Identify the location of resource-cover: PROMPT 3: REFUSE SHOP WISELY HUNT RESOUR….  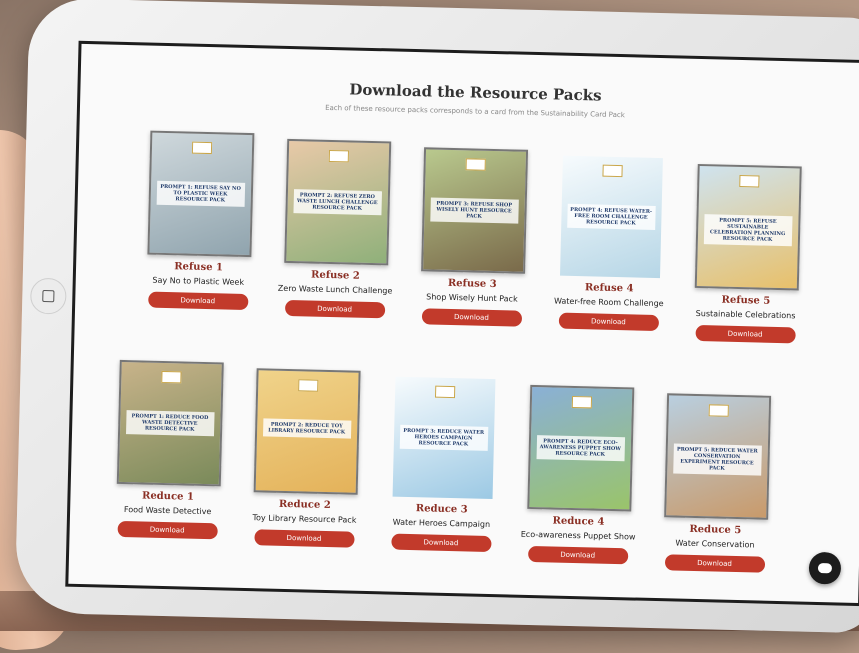
(474, 210).